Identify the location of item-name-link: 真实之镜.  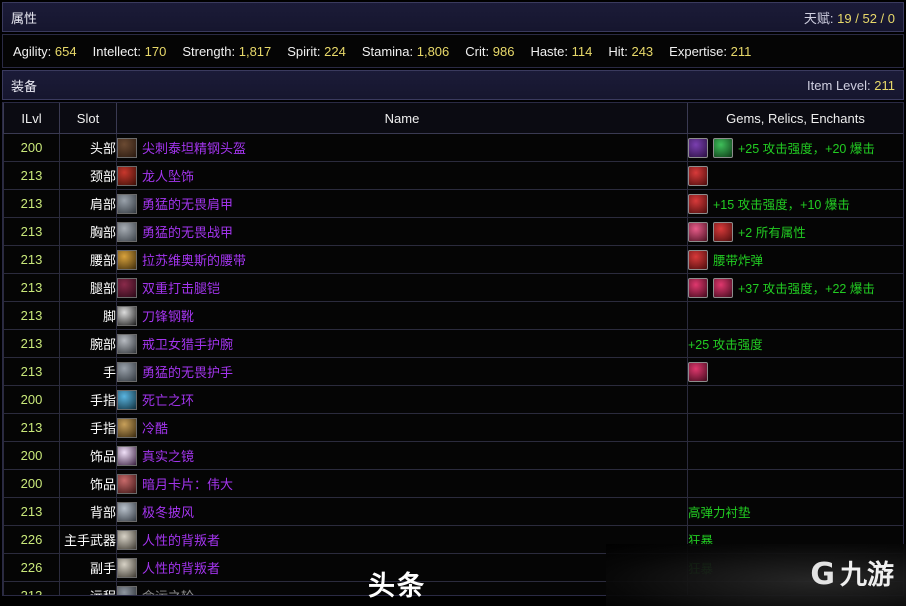
(168, 455).